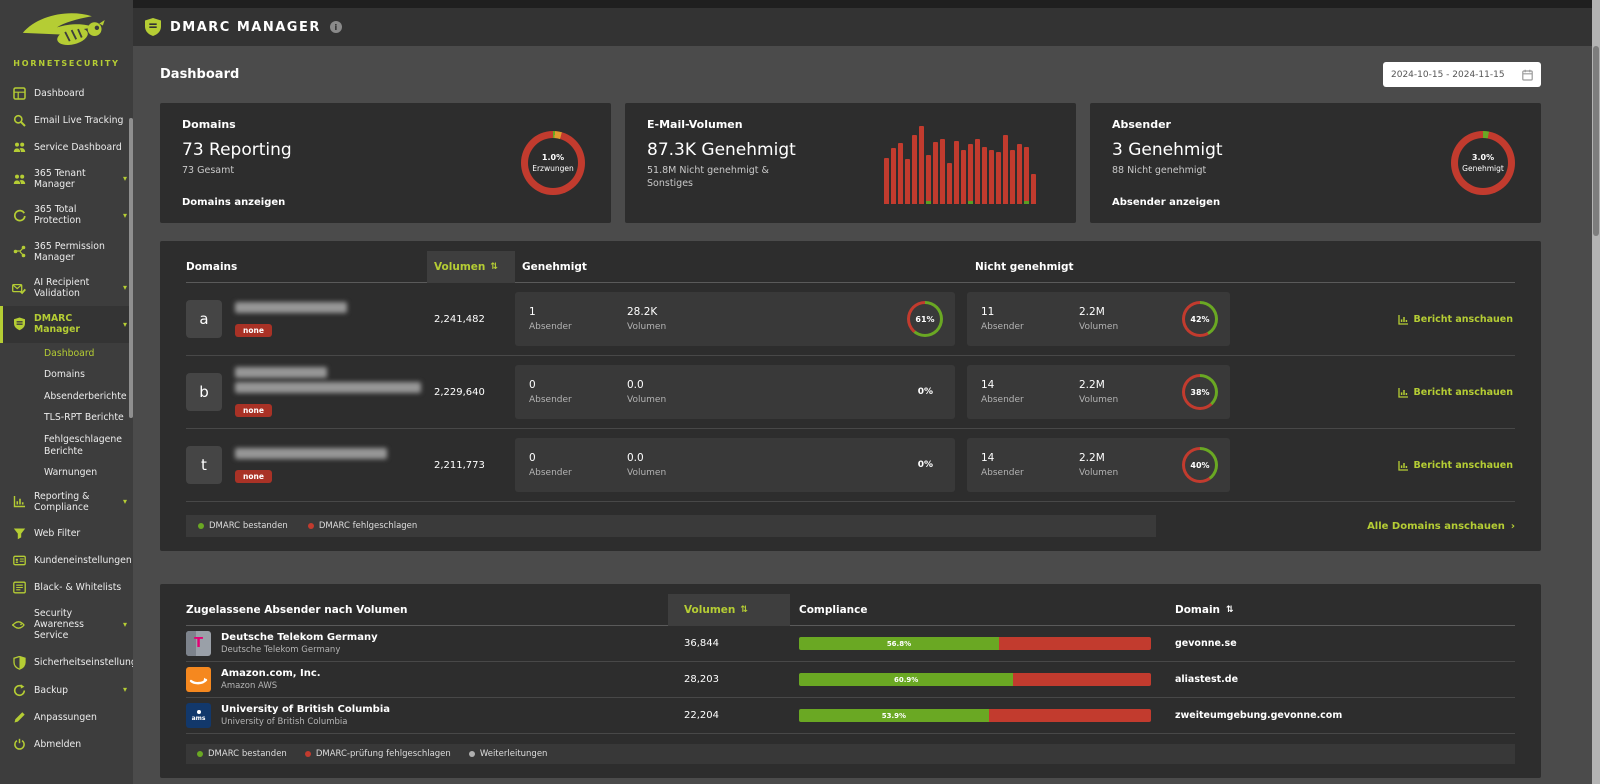  Describe the element at coordinates (66, 445) in the screenshot. I see `submenu-item-fehlgeschlagene-berichte: Fehlgeschlagene Berichte` at that location.